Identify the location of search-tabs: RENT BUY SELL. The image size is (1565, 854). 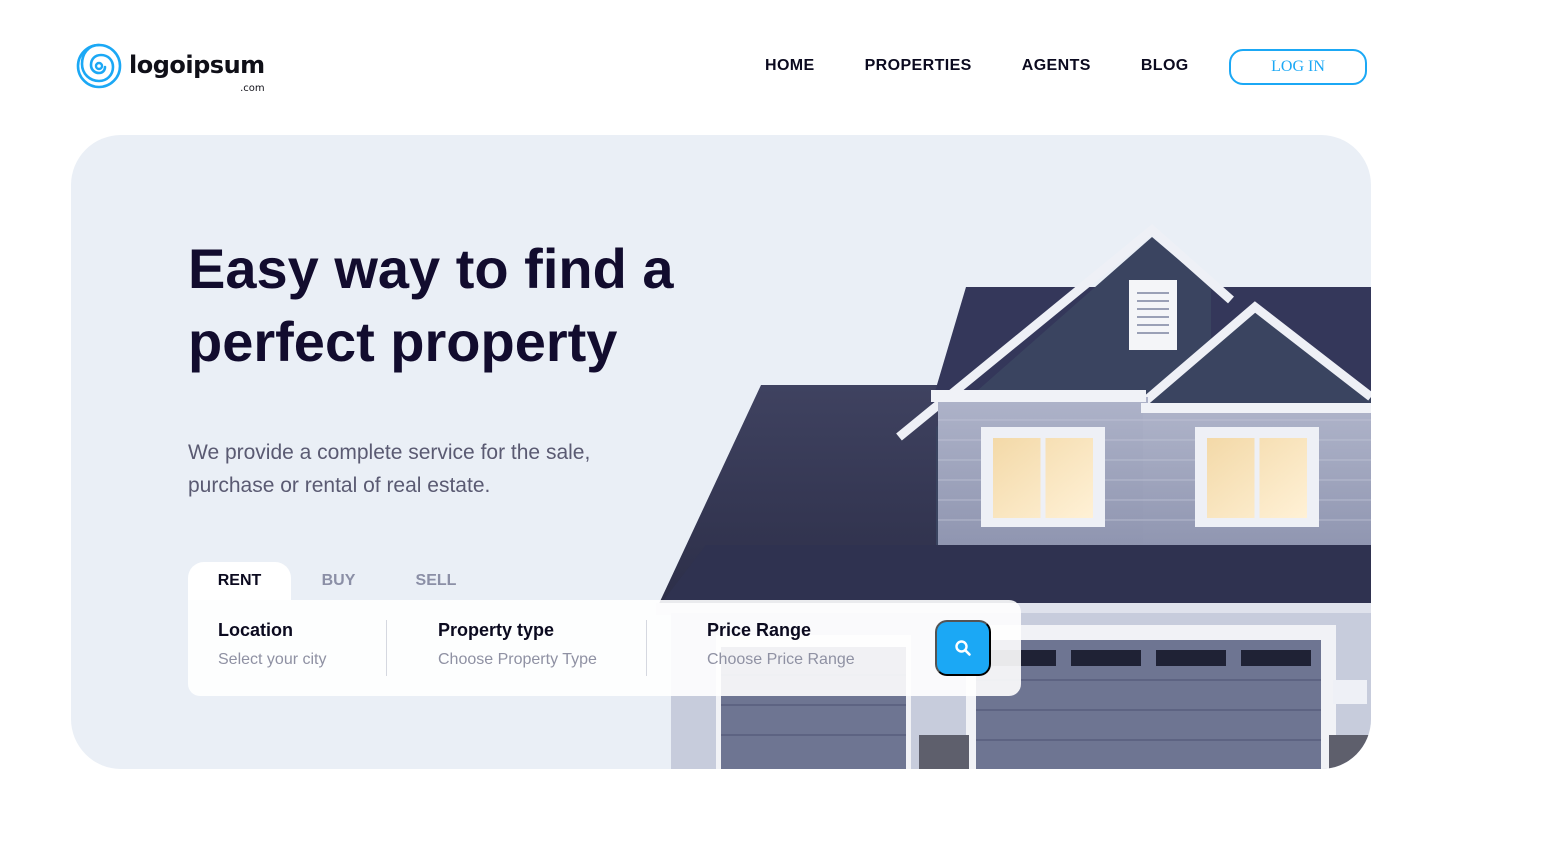
(337, 581).